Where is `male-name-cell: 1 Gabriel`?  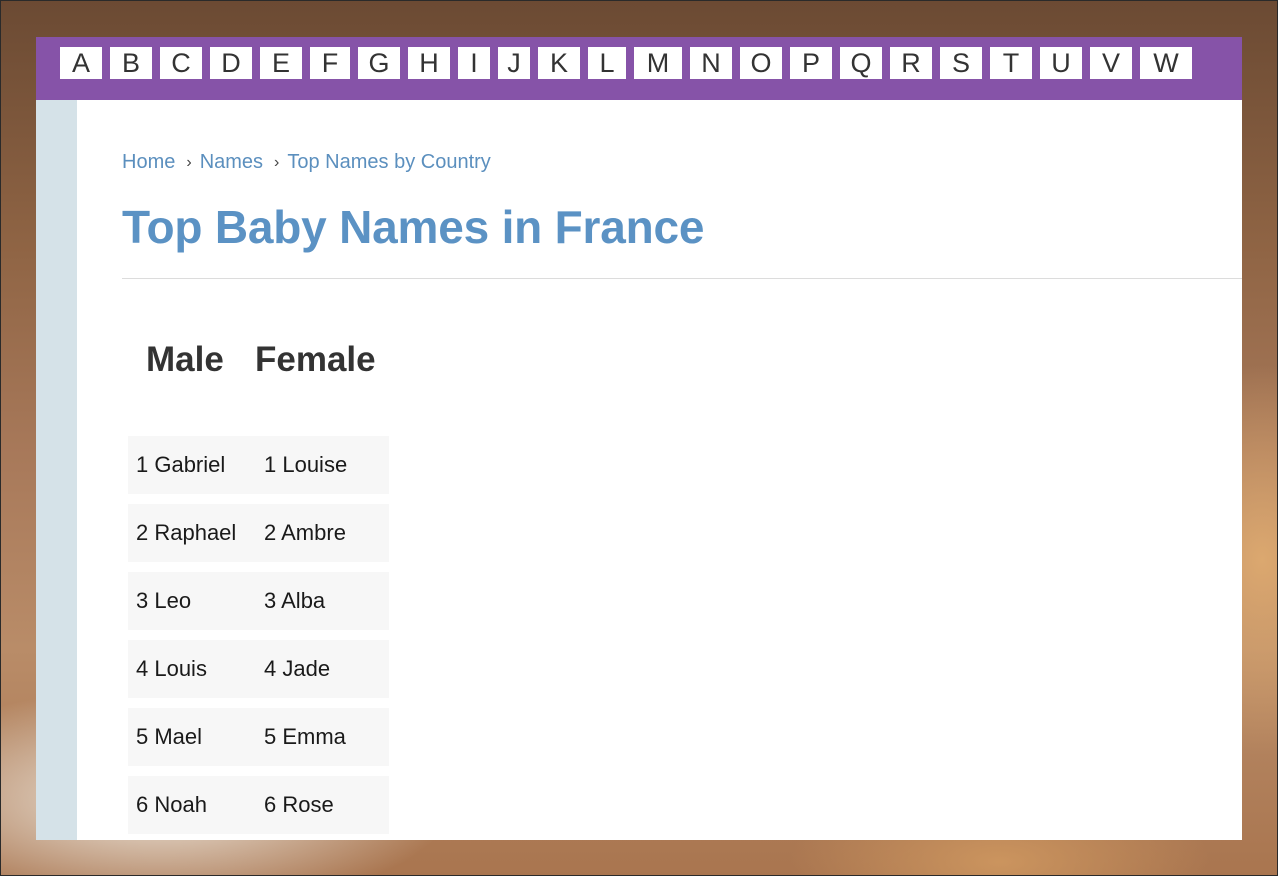
male-name-cell: 1 Gabriel is located at coordinates (180, 465).